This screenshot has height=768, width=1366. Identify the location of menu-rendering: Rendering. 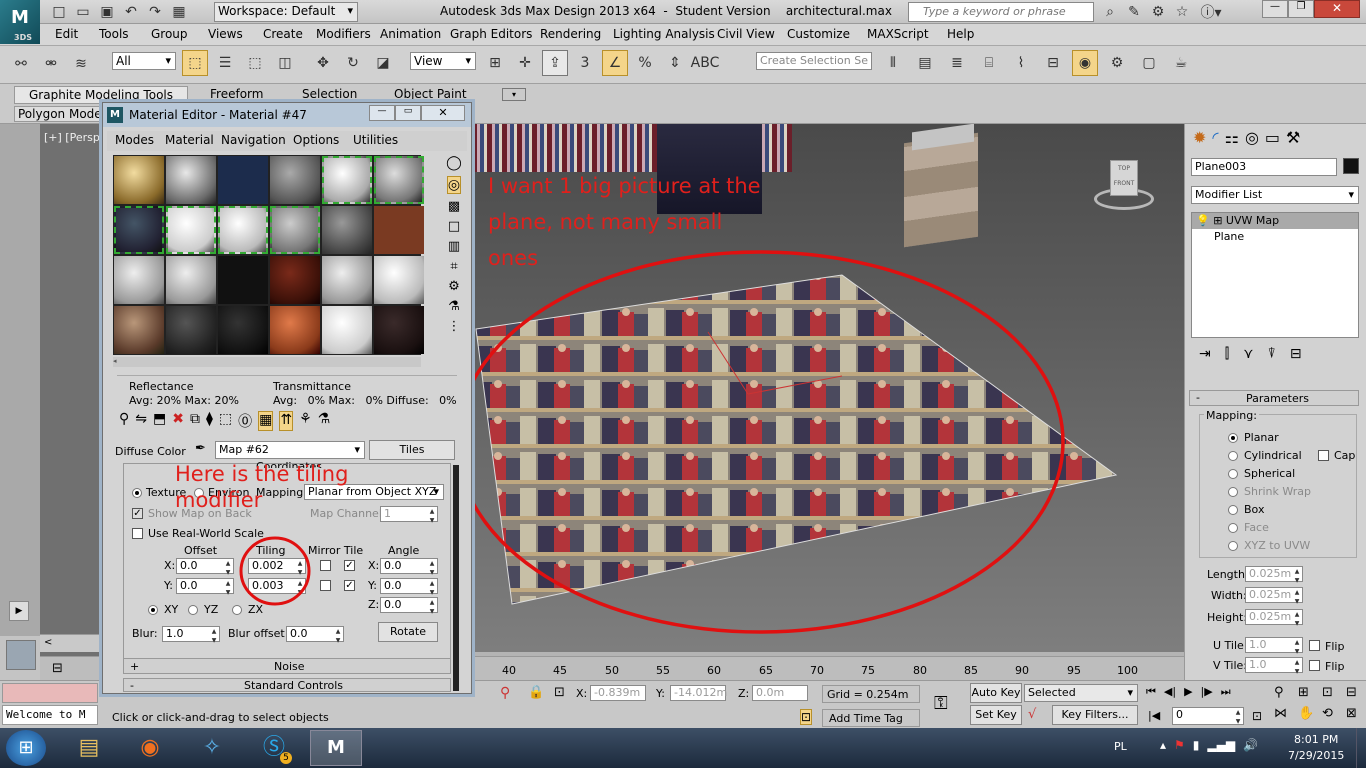
(570, 34).